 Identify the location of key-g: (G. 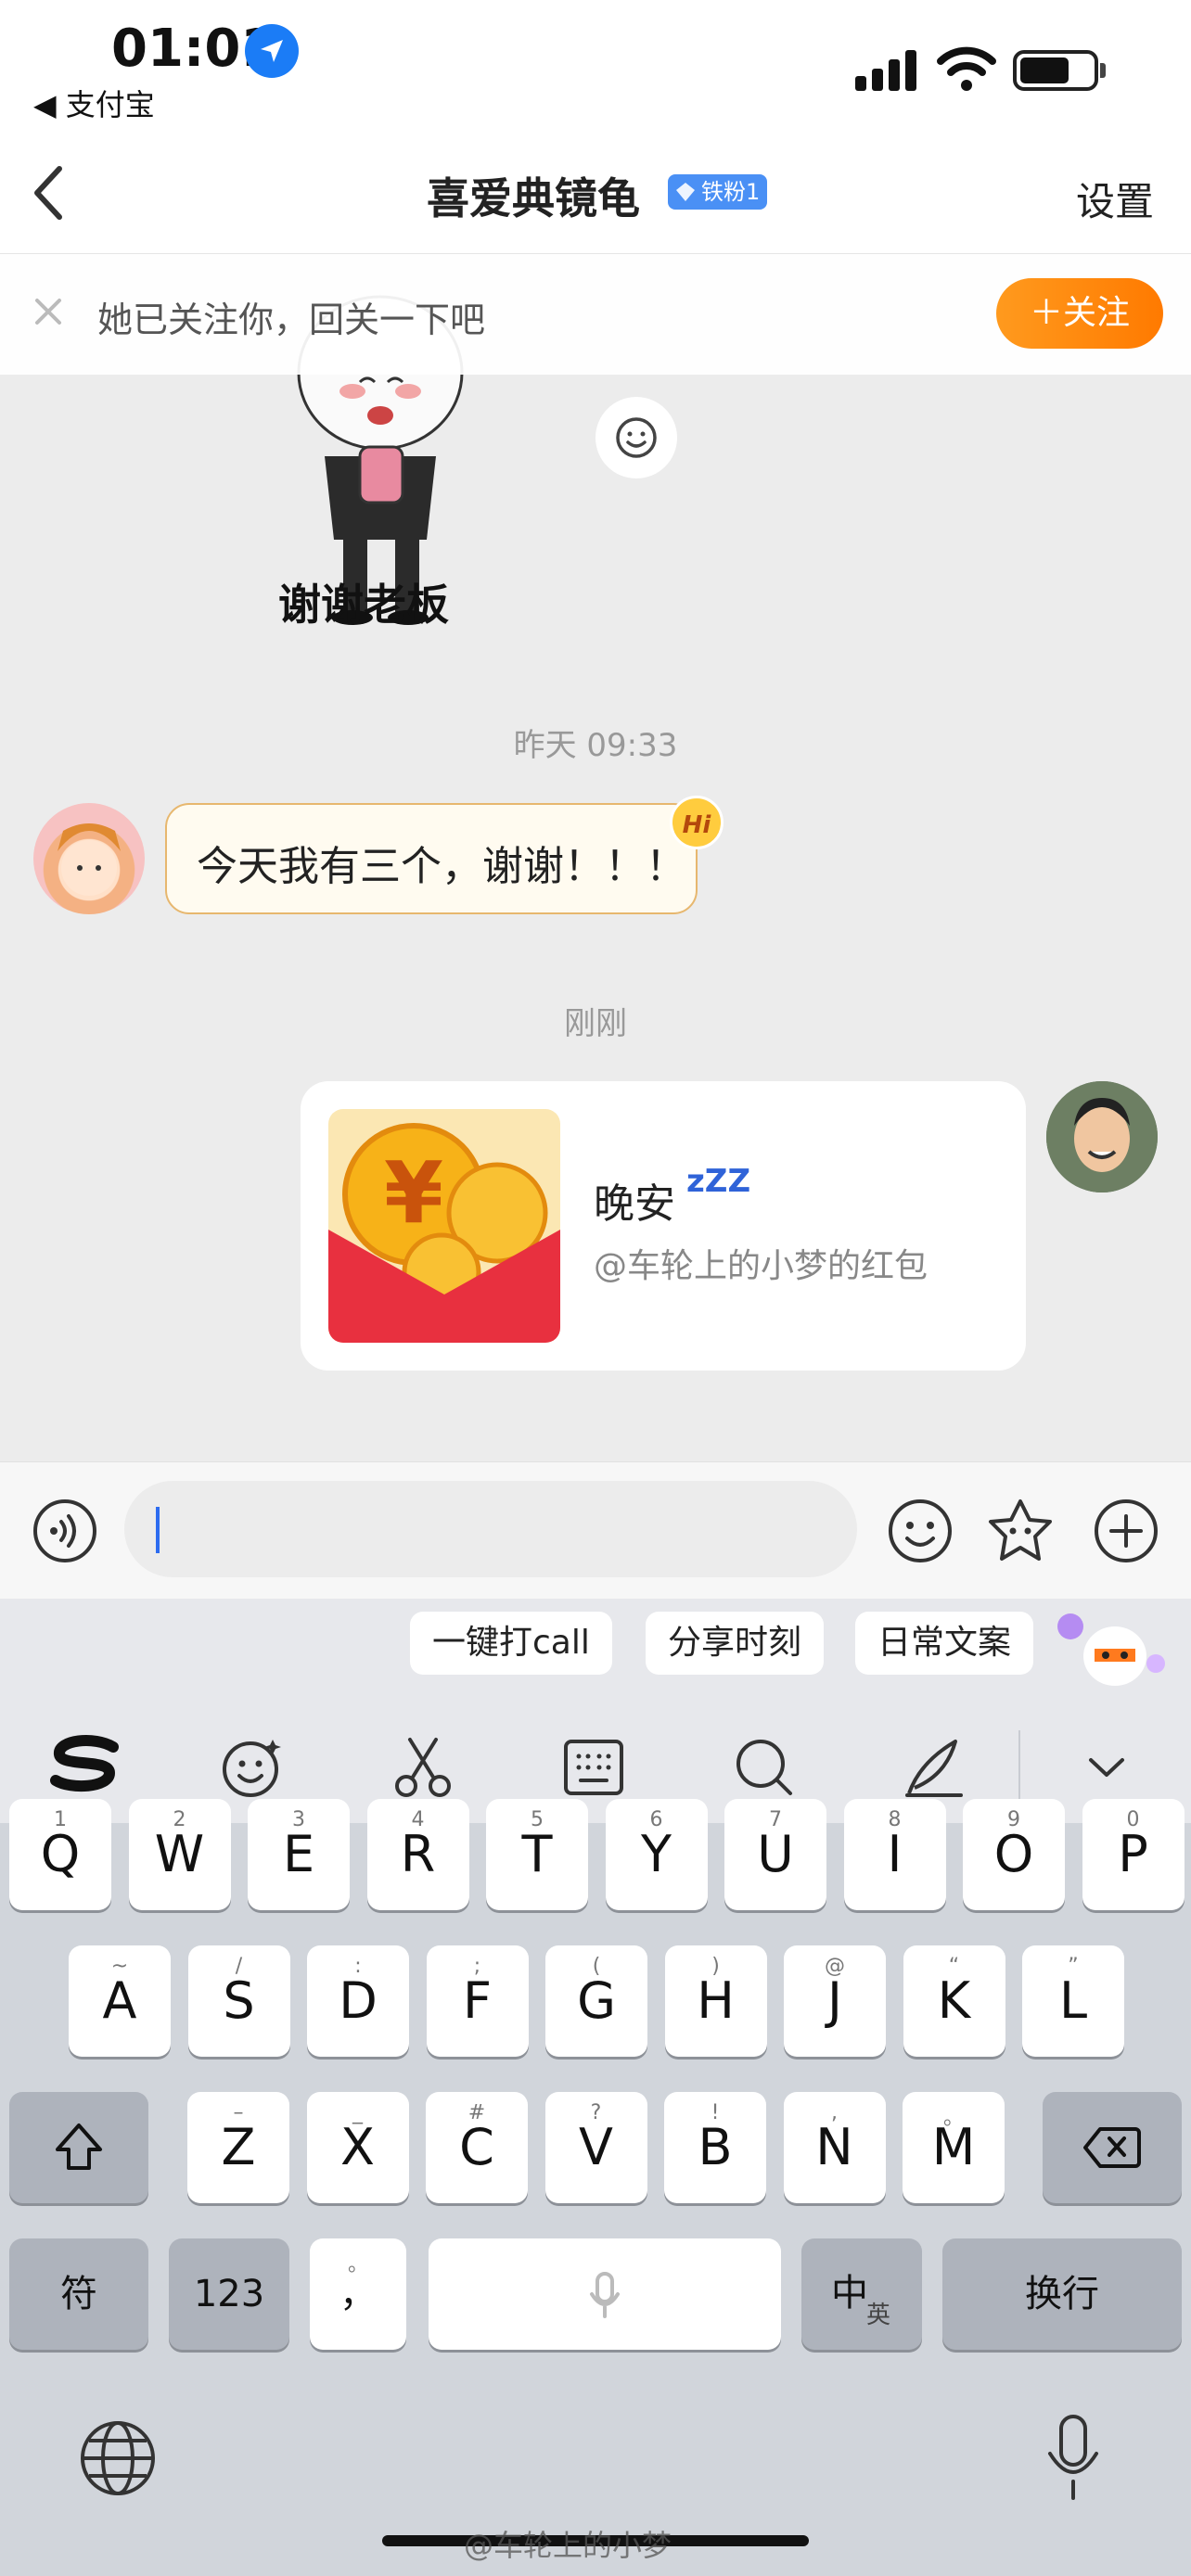
(596, 2001).